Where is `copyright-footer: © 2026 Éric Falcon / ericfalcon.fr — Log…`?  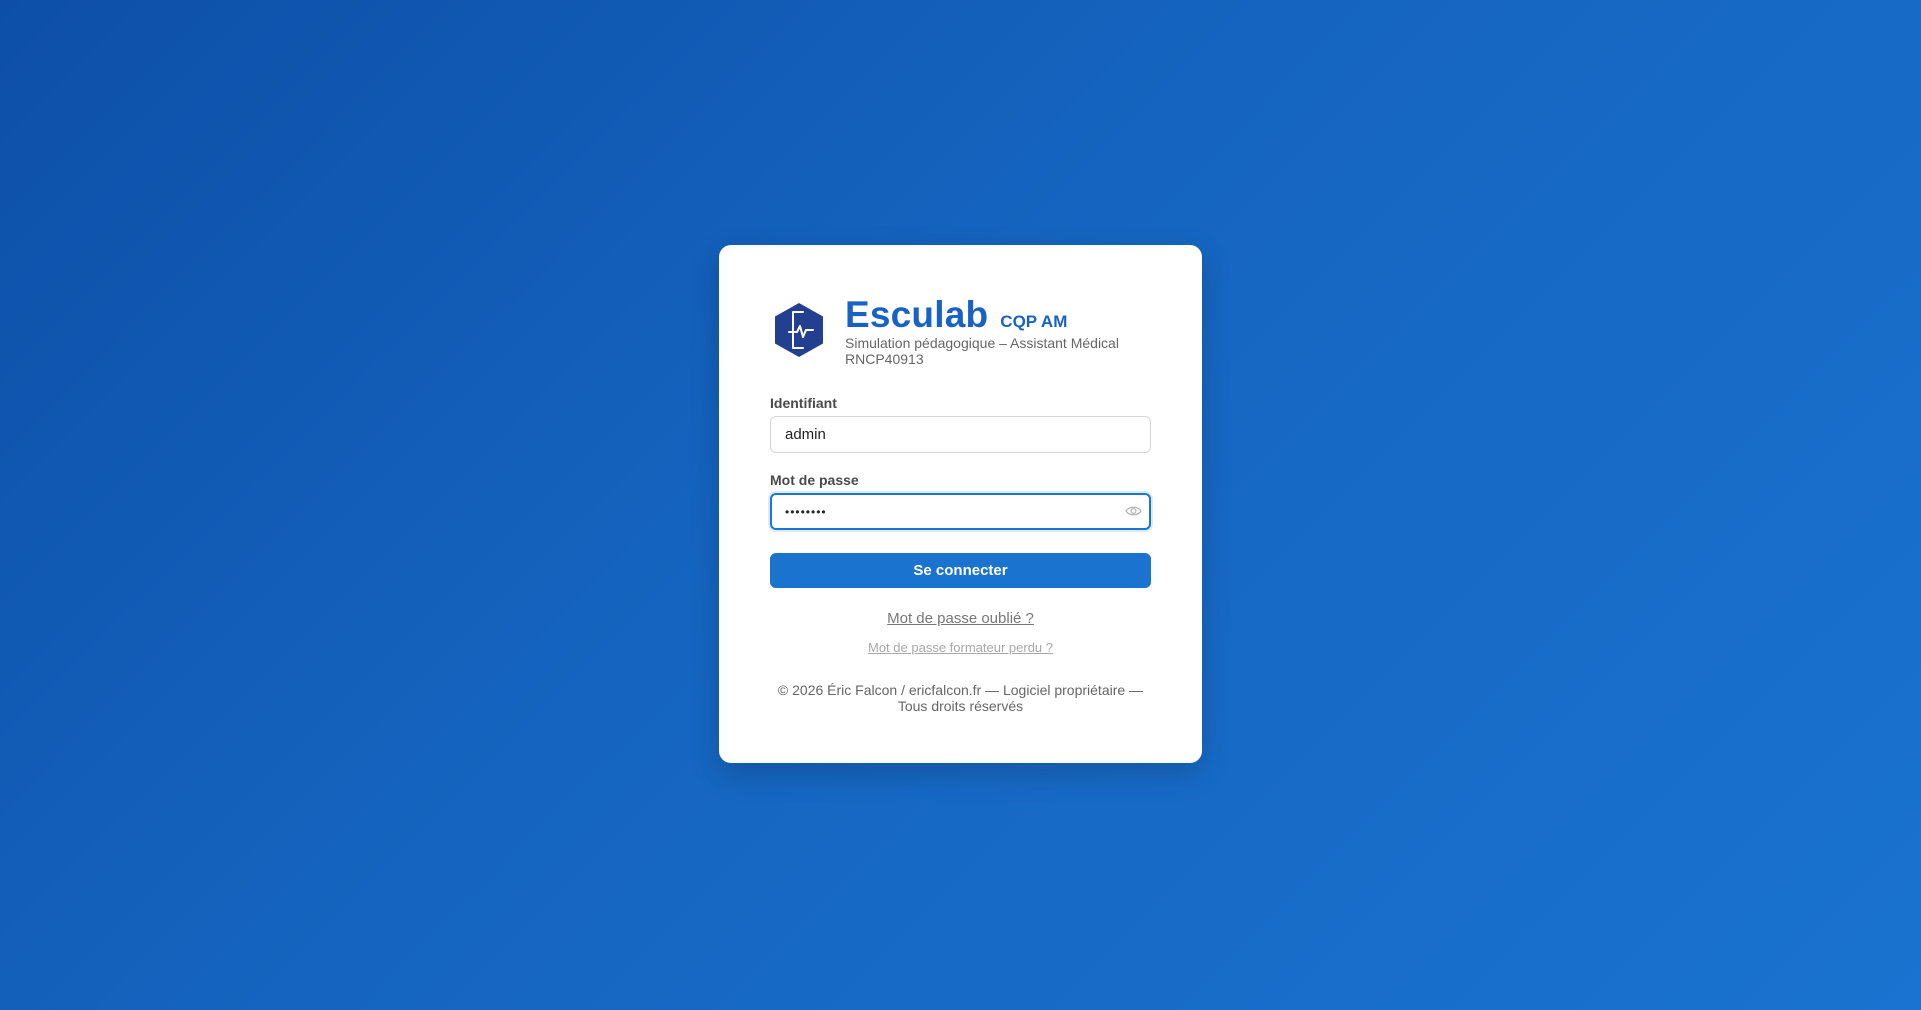
copyright-footer: © 2026 Éric Falcon / ericfalcon.fr — Log… is located at coordinates (960, 698).